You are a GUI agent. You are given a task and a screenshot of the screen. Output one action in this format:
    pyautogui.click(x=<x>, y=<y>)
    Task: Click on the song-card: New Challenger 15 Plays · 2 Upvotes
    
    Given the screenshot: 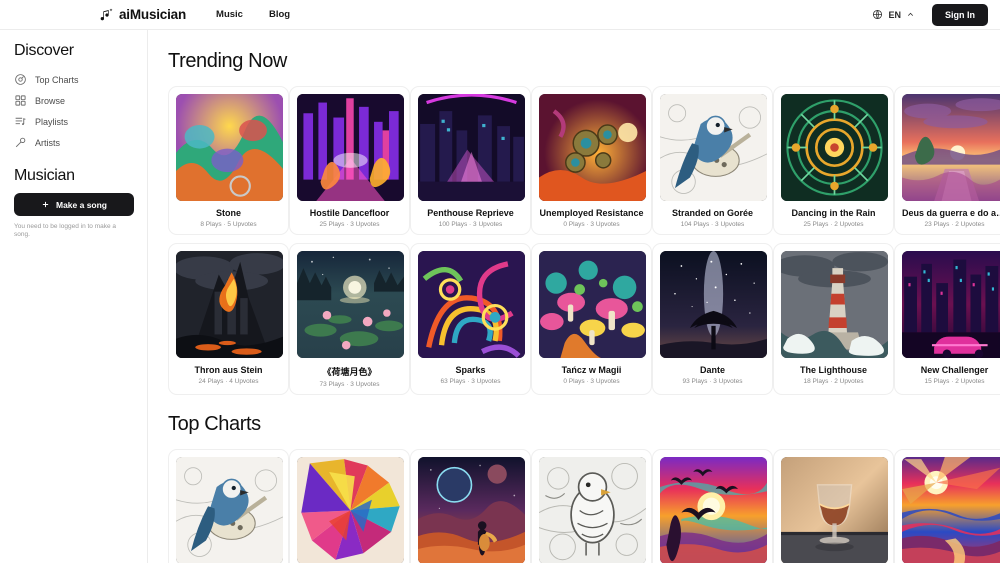 What is the action you would take?
    pyautogui.click(x=947, y=319)
    